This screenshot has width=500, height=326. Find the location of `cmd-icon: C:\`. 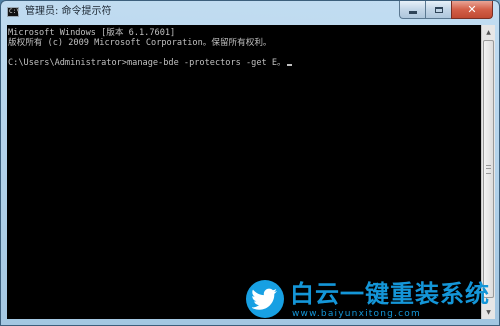

cmd-icon: C:\ is located at coordinates (13, 12).